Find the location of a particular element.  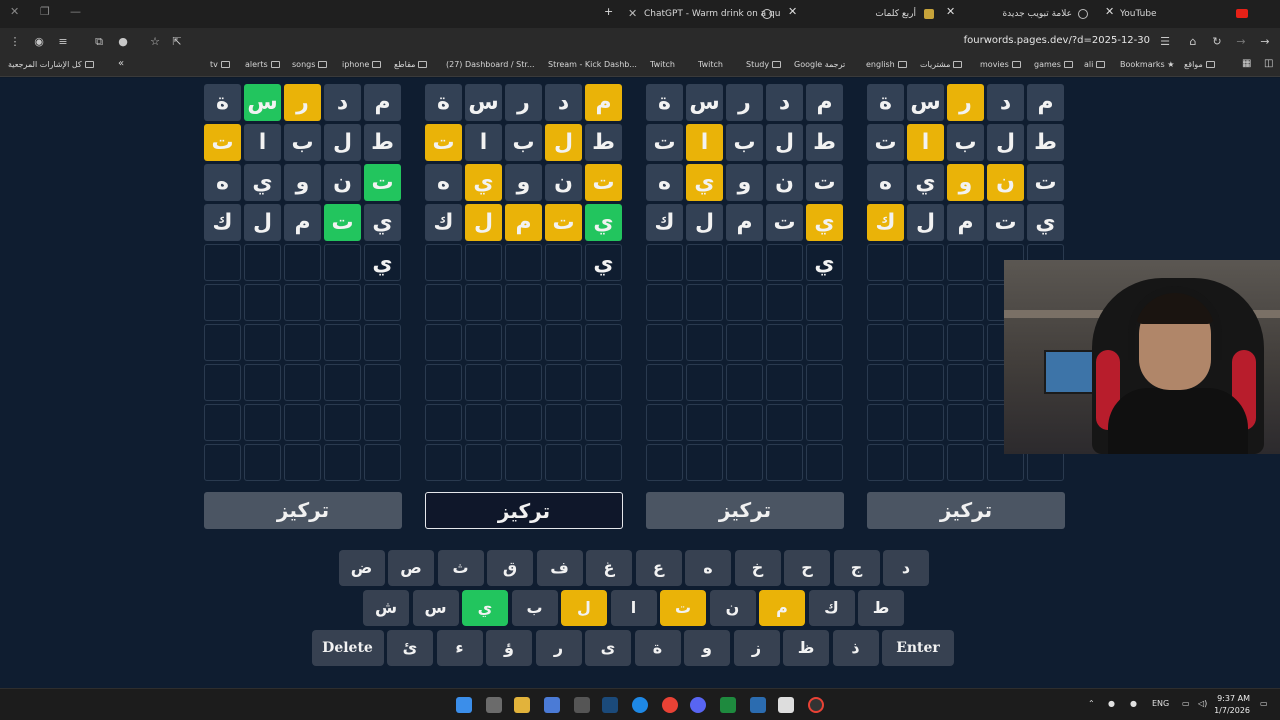

letter-key: ص is located at coordinates (411, 568).